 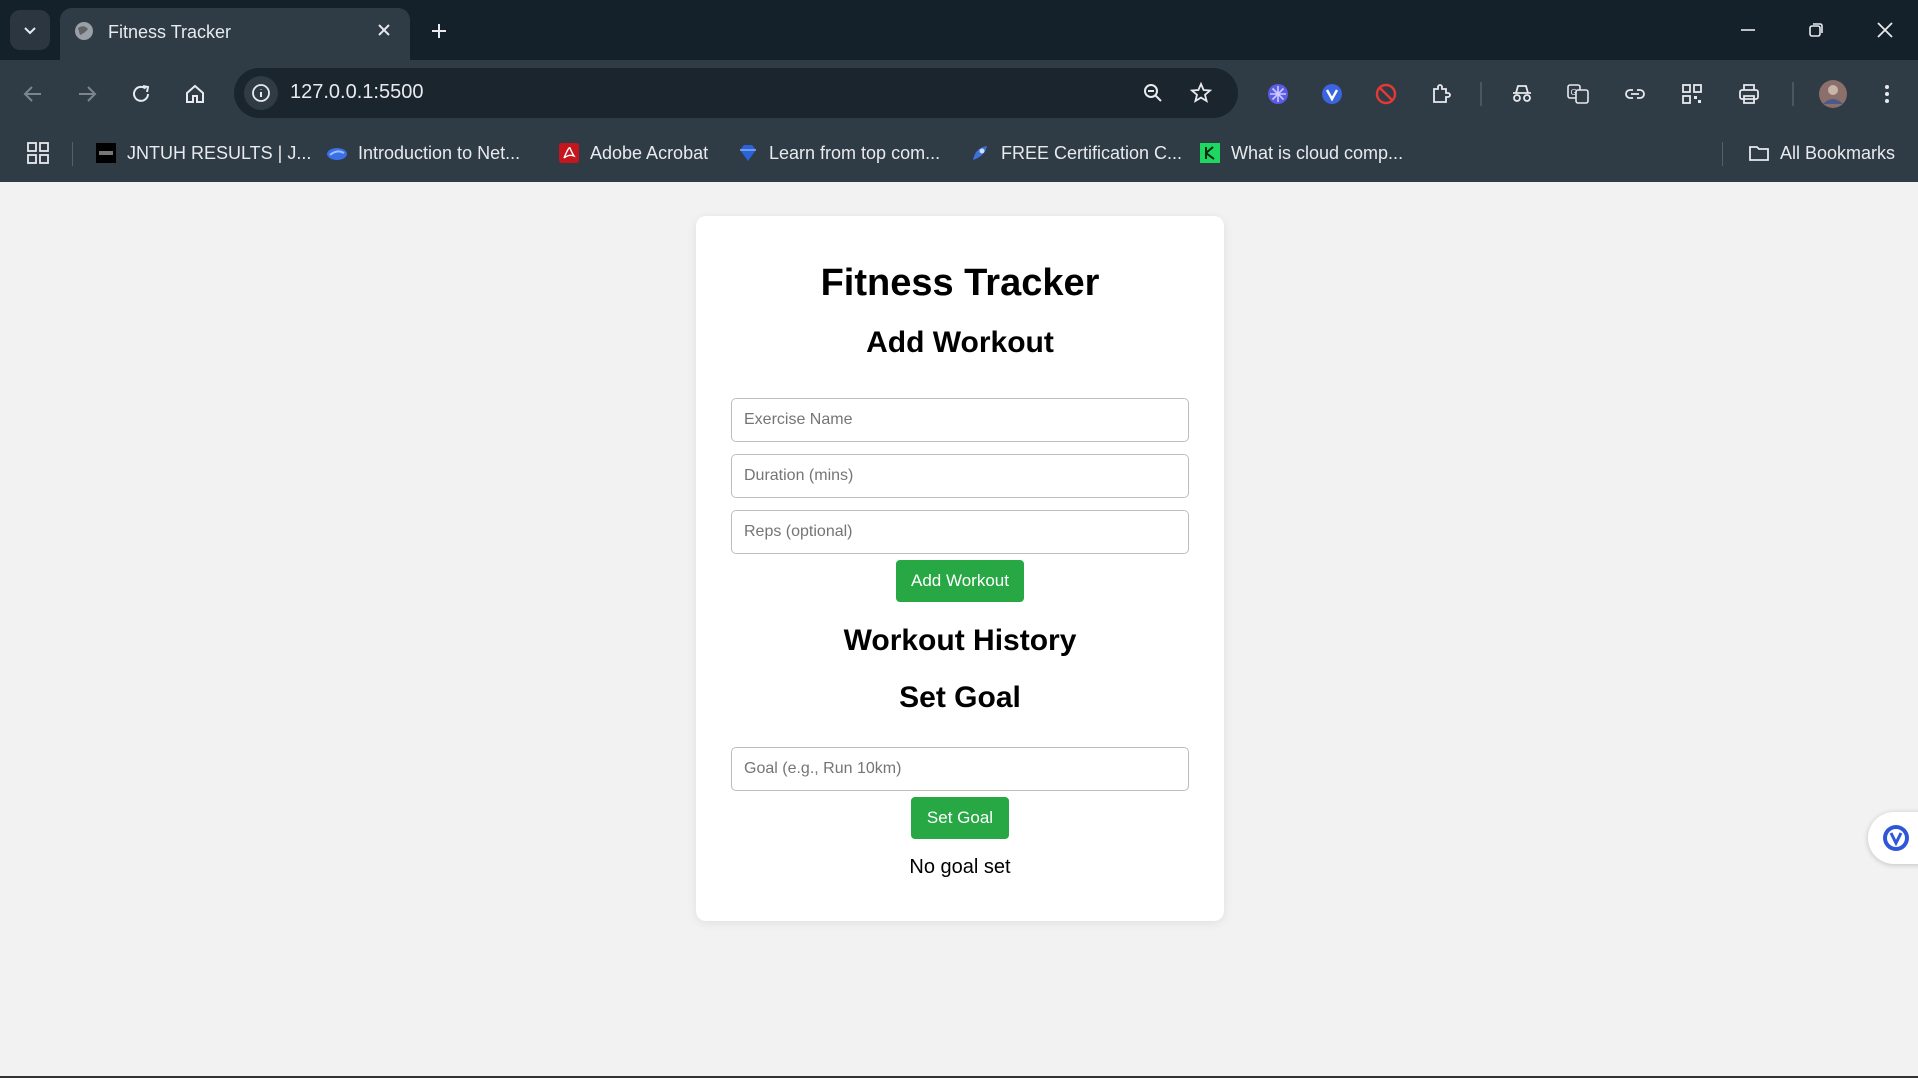 What do you see at coordinates (960, 769) in the screenshot?
I see `goal-input` at bounding box center [960, 769].